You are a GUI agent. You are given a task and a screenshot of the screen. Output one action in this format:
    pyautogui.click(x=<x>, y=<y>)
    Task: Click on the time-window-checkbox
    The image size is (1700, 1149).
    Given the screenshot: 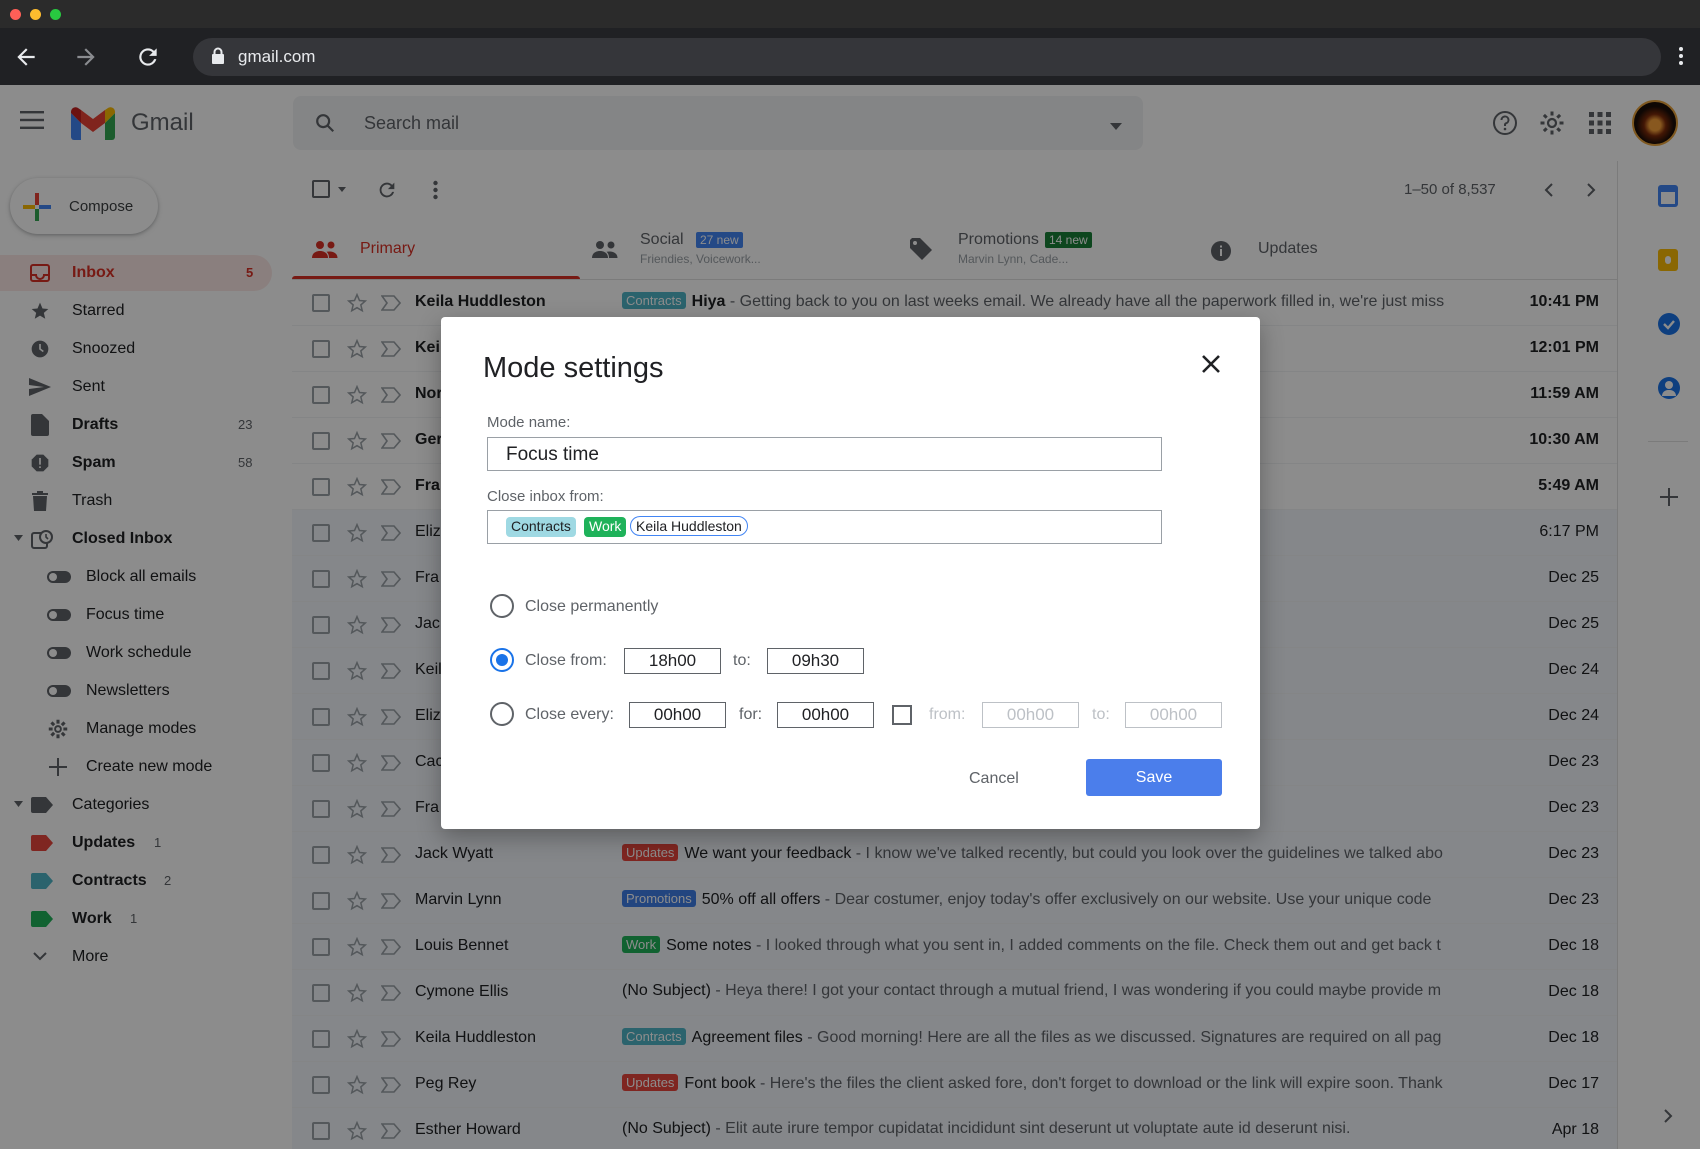 What is the action you would take?
    pyautogui.click(x=902, y=715)
    